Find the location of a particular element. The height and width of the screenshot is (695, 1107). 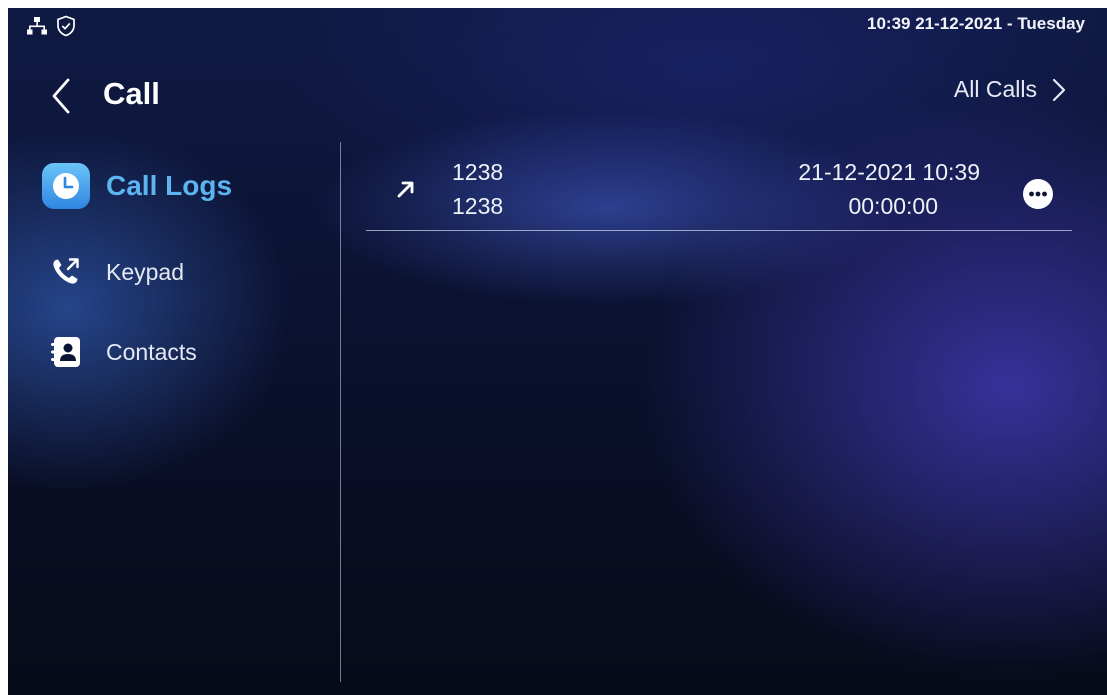

all-calls-filter: All Calls is located at coordinates (1010, 89).